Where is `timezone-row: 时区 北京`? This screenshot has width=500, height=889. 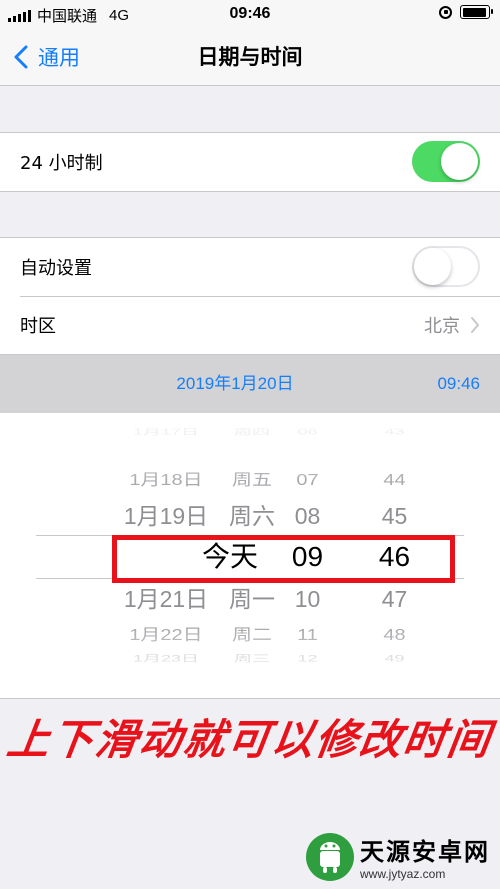 timezone-row: 时区 北京 is located at coordinates (250, 325).